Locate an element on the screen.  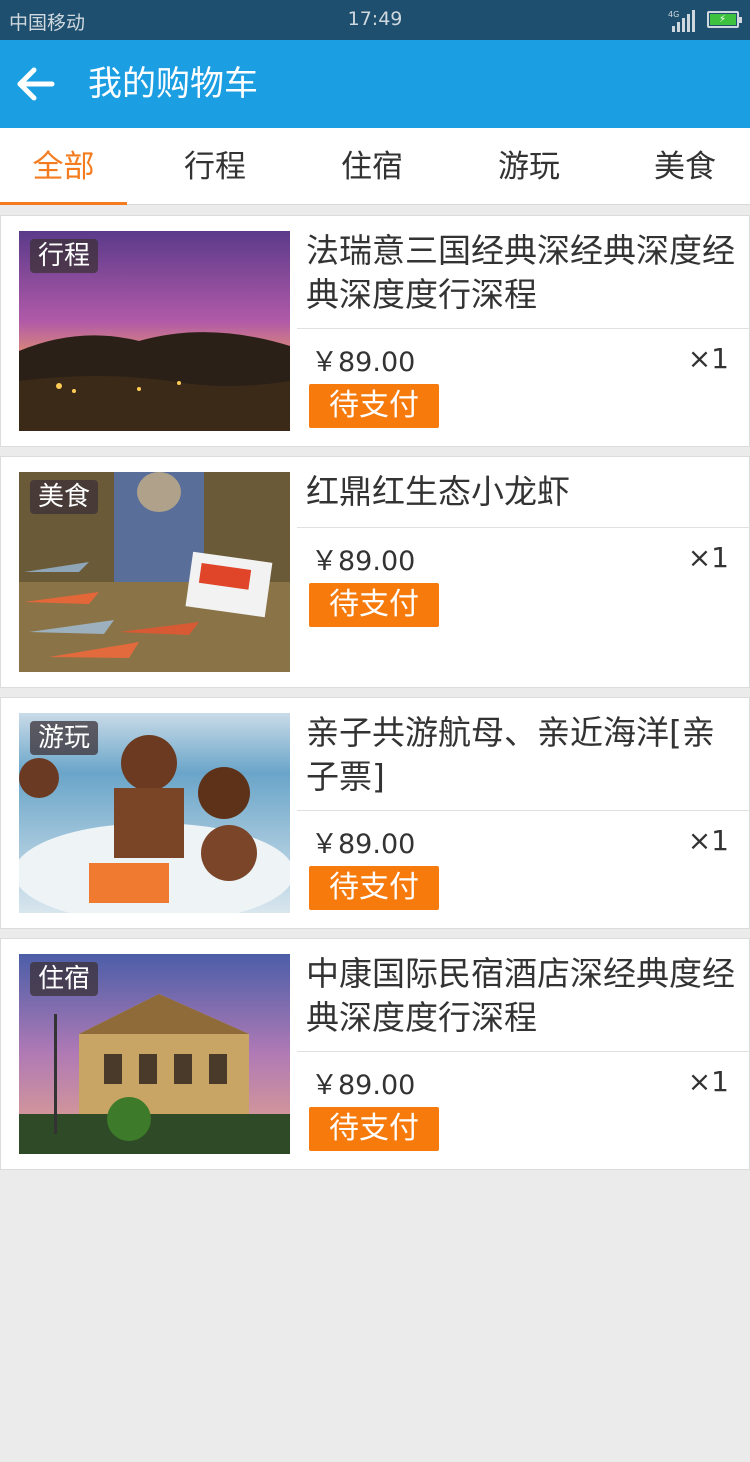
item-name: 法瑞意三国经典深经典深度经典深度度行深程 is located at coordinates (520, 272).